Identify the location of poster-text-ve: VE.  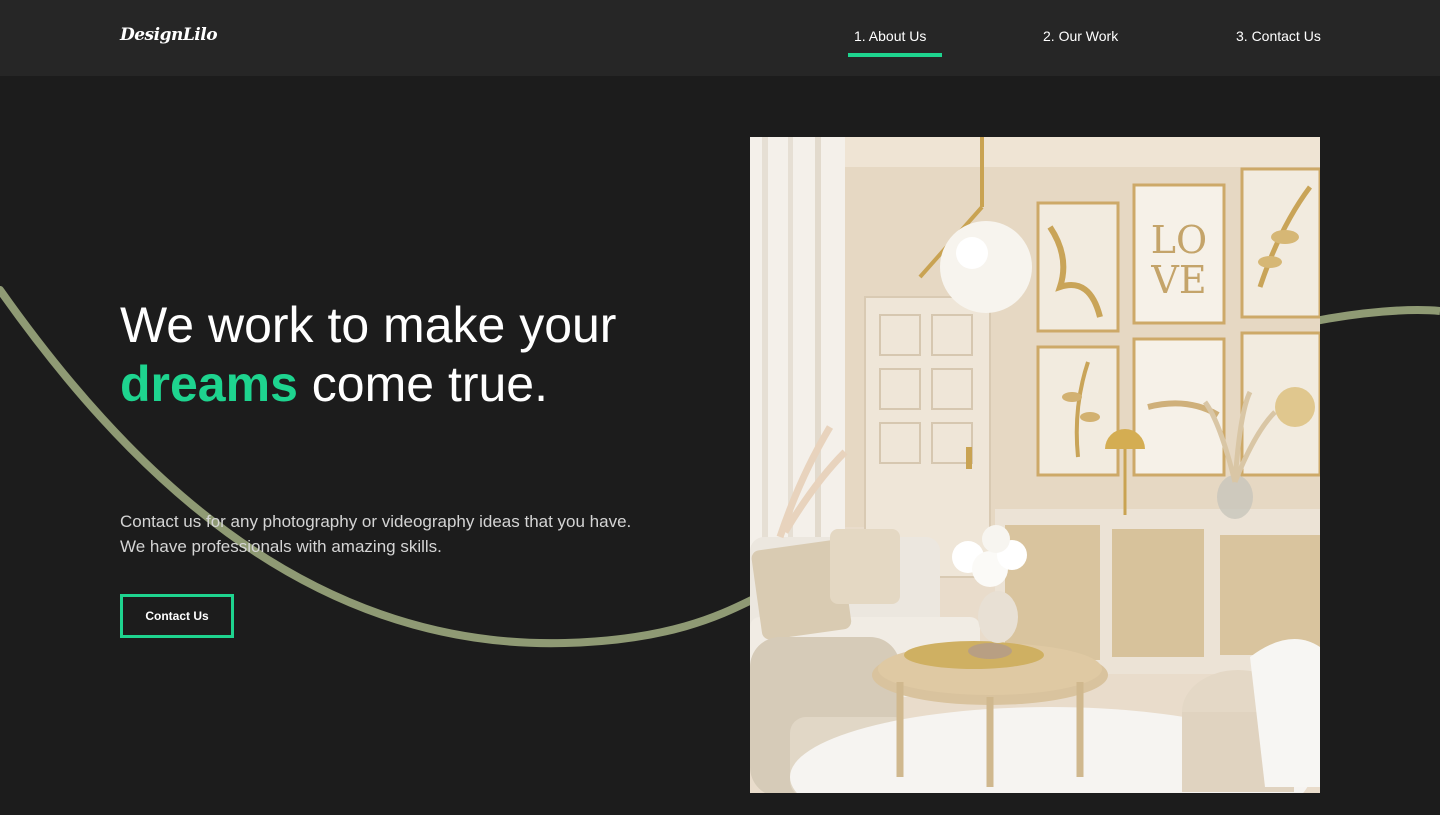
(1178, 280).